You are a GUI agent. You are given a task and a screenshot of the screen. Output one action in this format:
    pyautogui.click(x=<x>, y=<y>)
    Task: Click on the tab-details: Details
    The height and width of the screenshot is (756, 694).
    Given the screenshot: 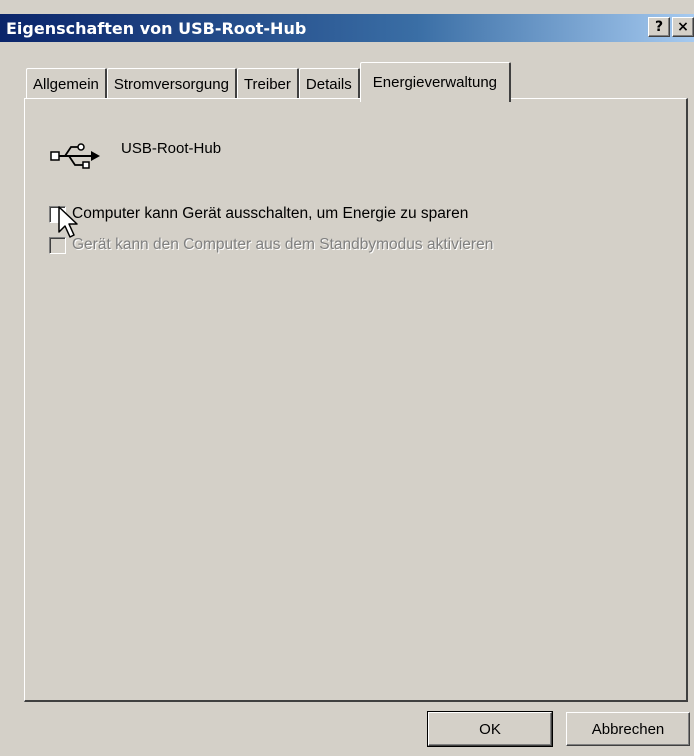 What is the action you would take?
    pyautogui.click(x=329, y=84)
    